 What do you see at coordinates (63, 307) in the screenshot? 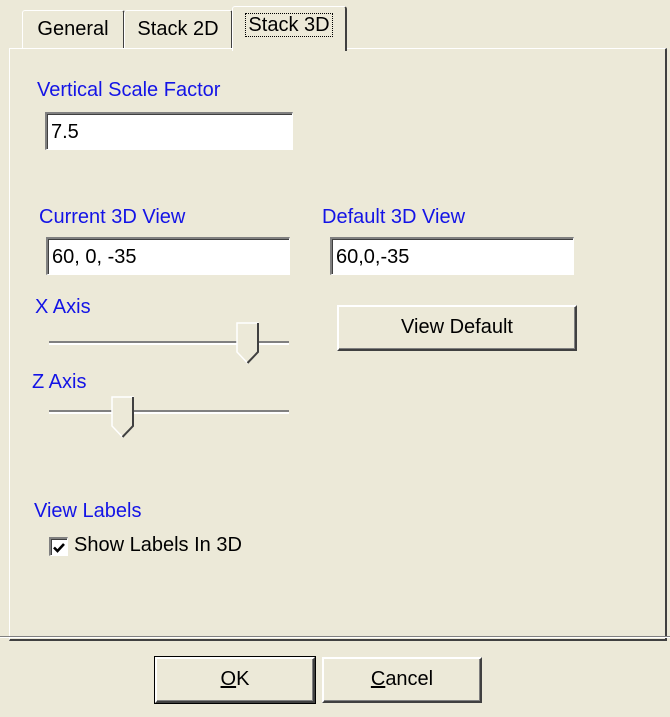
I see `x-axis-label: X Axis` at bounding box center [63, 307].